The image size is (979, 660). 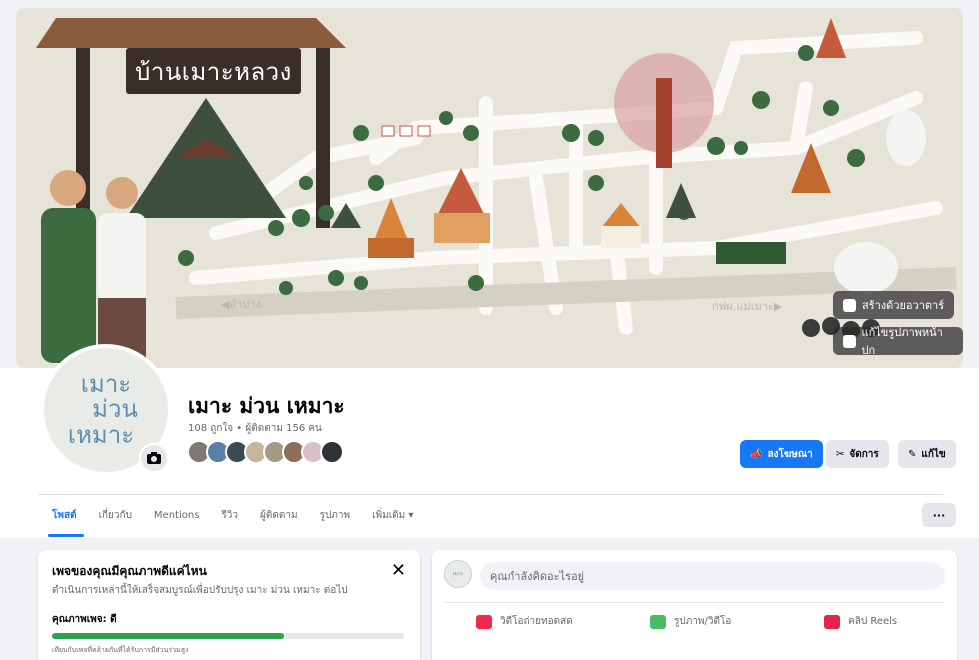 I want to click on reels-label: คลิป Reels, so click(x=873, y=621).